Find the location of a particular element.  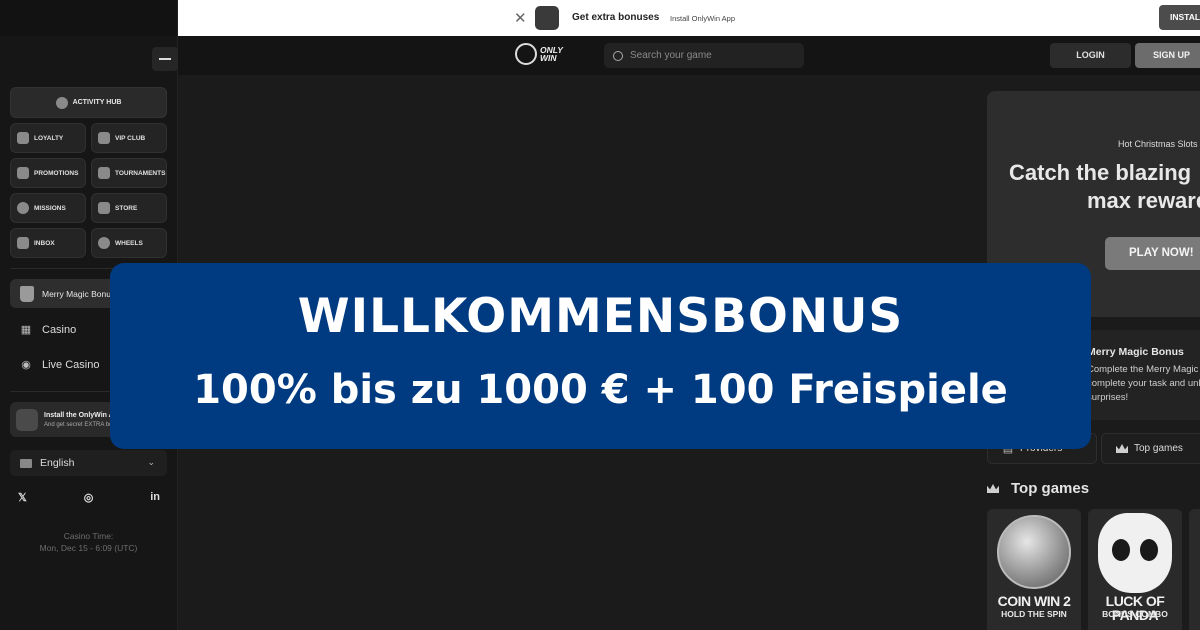

tab-top-games: Top games is located at coordinates (1150, 448).